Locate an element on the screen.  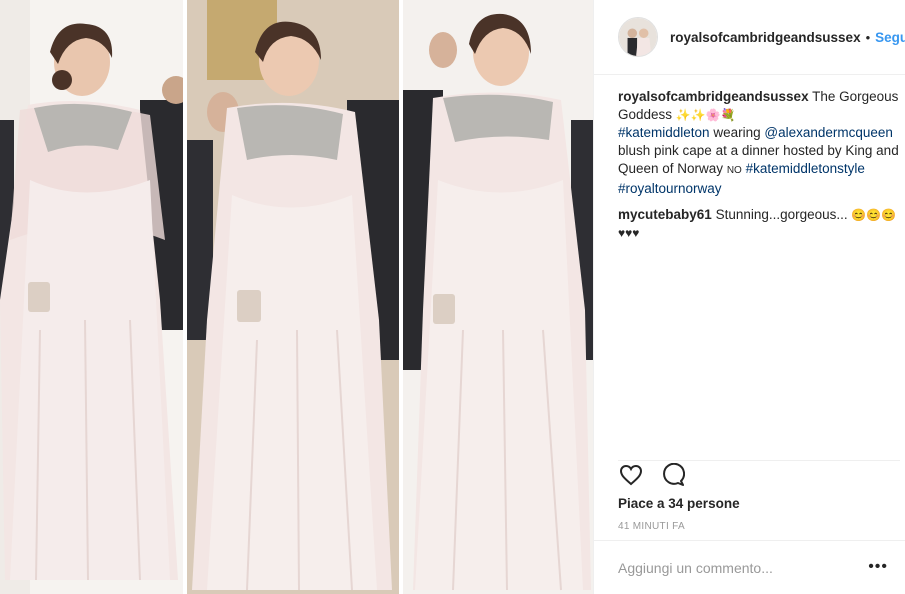
caption-text-2: wearing is located at coordinates (737, 132).